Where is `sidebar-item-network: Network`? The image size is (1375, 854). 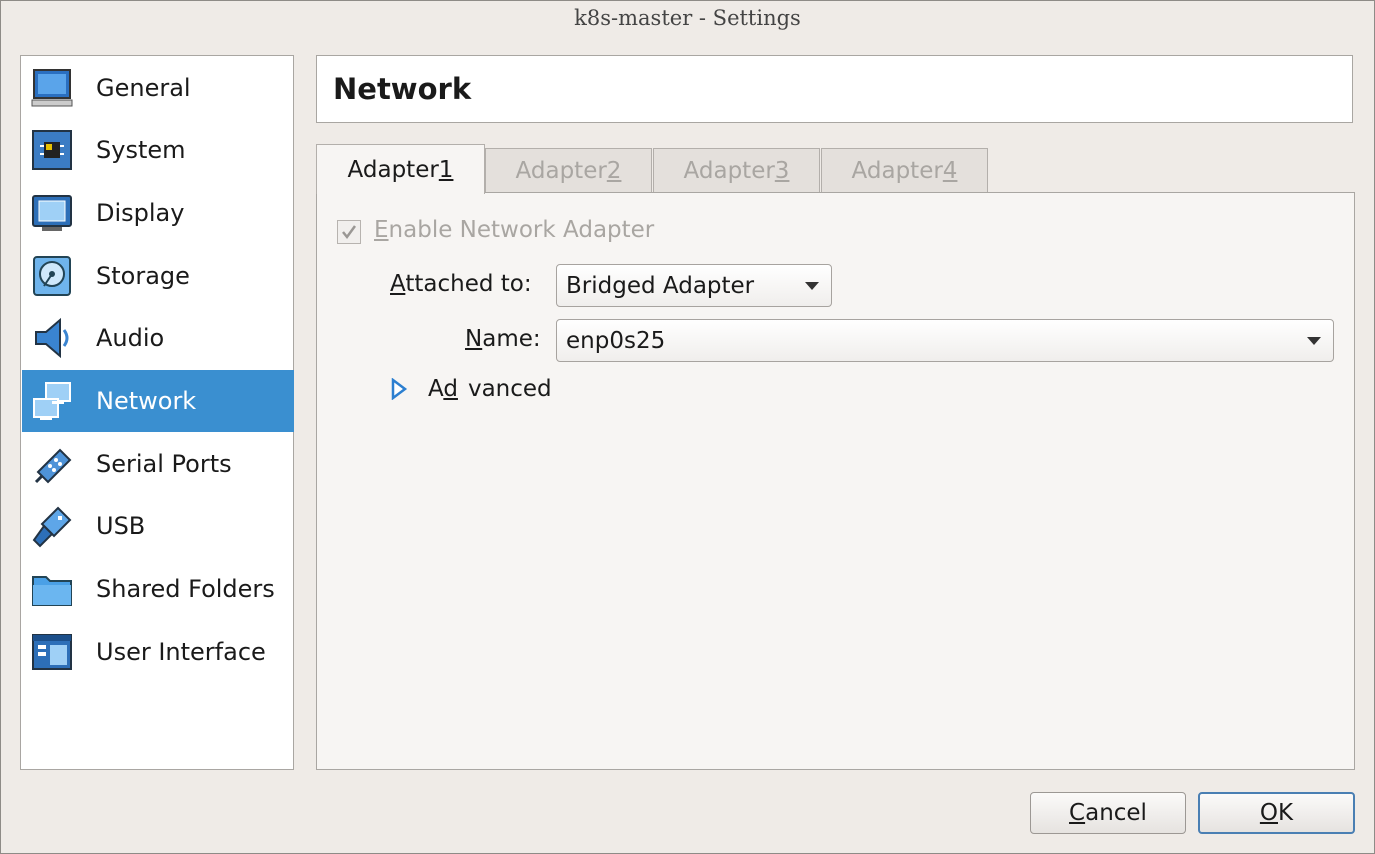
sidebar-item-network: Network is located at coordinates (158, 401).